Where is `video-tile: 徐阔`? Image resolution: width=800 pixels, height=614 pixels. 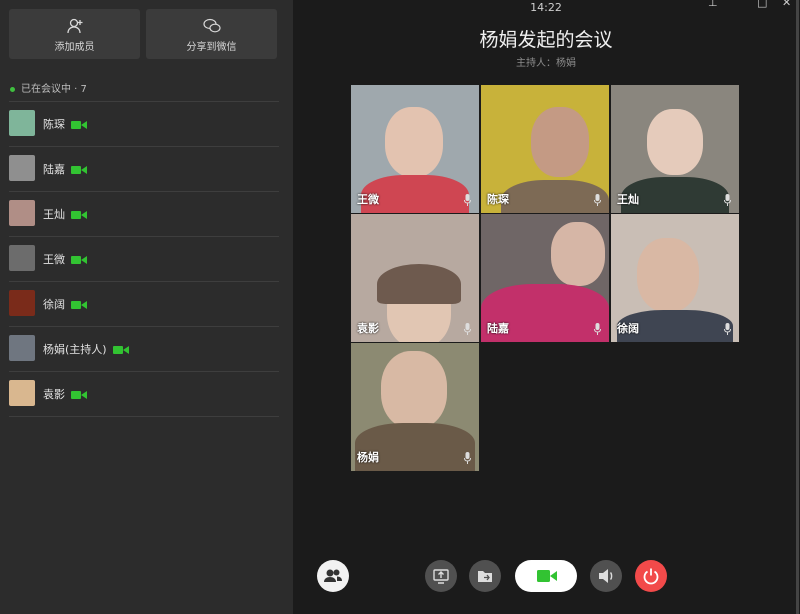
video-tile: 徐阔 is located at coordinates (675, 278).